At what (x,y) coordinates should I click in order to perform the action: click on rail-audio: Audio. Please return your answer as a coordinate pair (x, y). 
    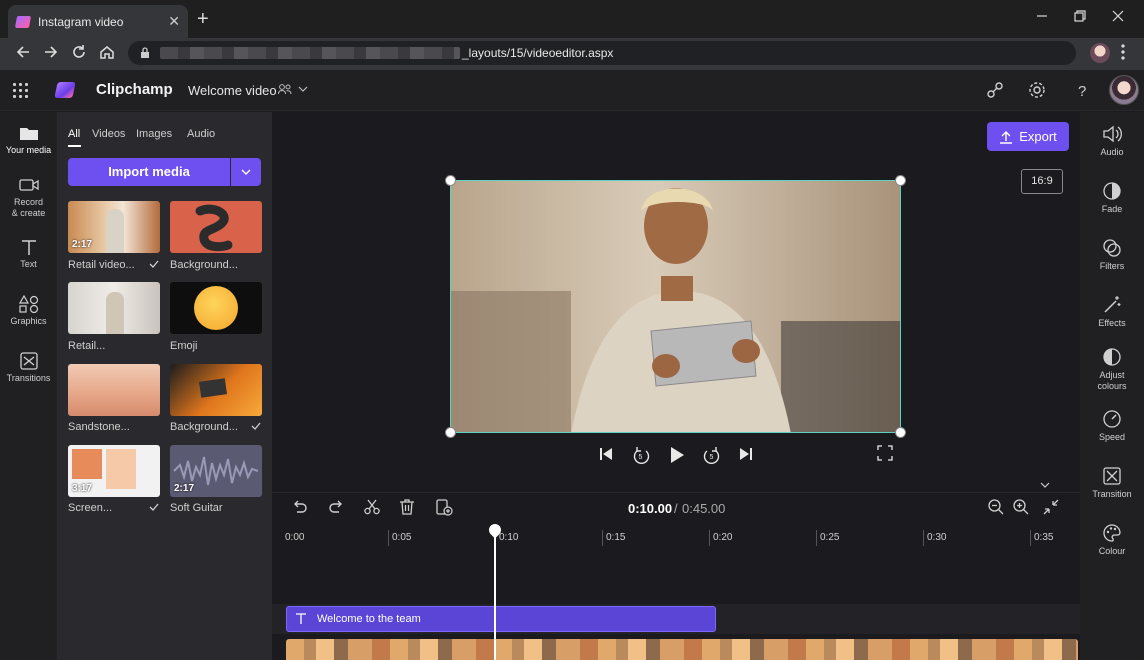
    Looking at the image, I should click on (1112, 140).